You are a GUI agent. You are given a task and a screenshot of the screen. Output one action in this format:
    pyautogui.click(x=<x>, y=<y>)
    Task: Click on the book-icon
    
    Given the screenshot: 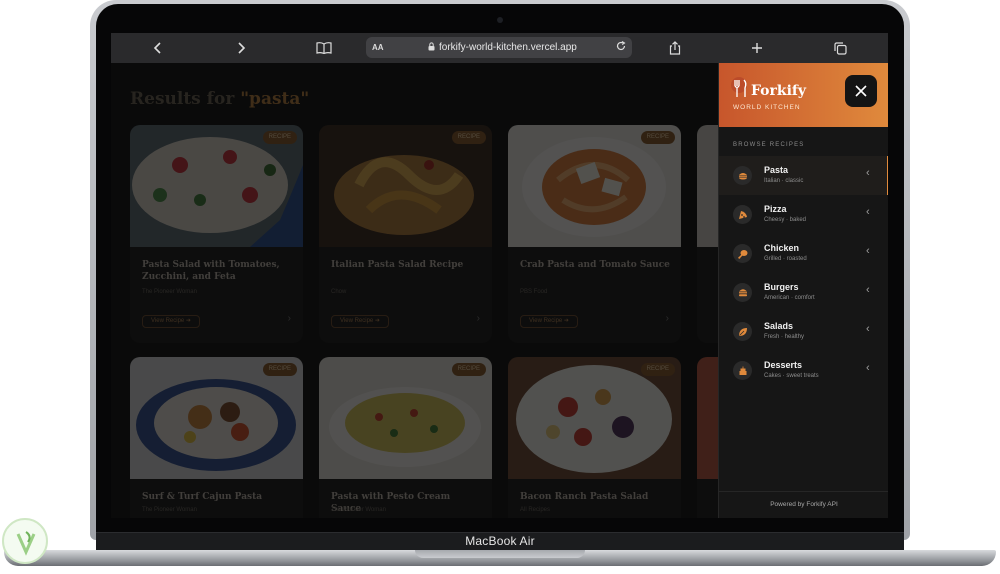 What is the action you would take?
    pyautogui.click(x=324, y=48)
    